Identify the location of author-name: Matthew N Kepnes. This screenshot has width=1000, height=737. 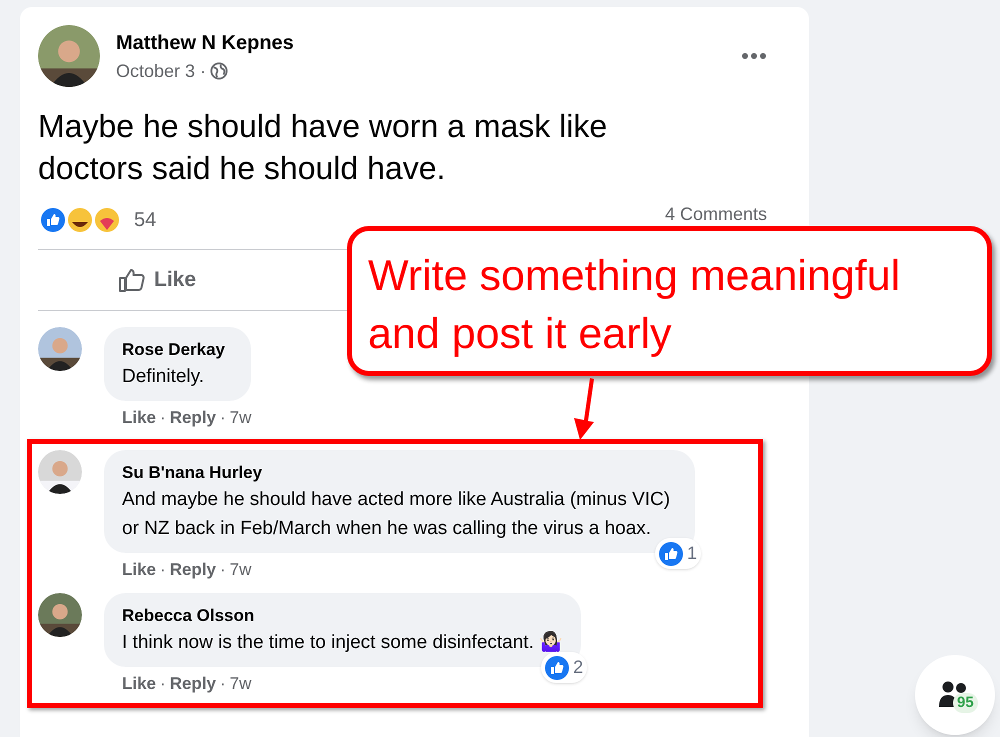
(205, 43).